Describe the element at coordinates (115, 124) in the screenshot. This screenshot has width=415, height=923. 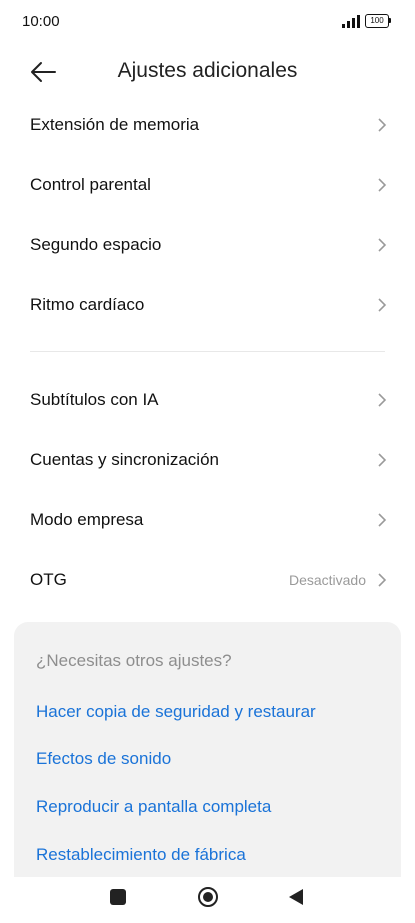
I see `item-label: Extensión de memoria` at that location.